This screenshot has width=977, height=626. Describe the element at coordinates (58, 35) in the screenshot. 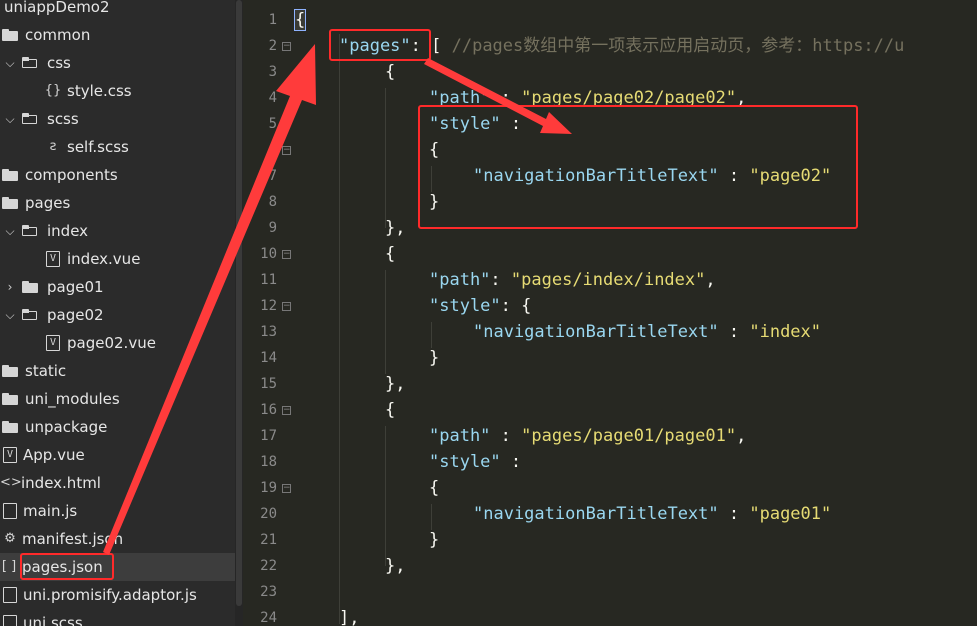

I see `tree-item-label: common` at that location.